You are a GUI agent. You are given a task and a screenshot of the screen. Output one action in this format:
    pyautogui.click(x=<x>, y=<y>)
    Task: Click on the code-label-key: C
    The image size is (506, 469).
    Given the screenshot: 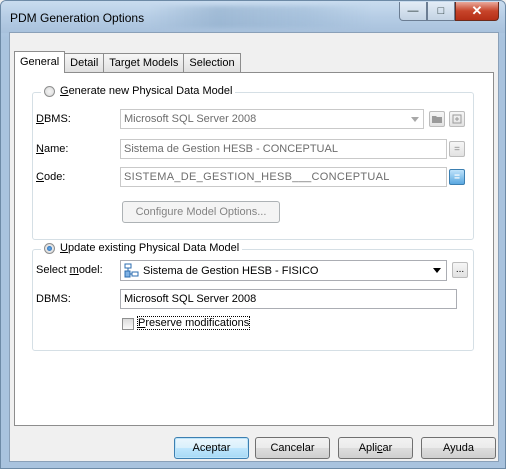 What is the action you would take?
    pyautogui.click(x=40, y=177)
    